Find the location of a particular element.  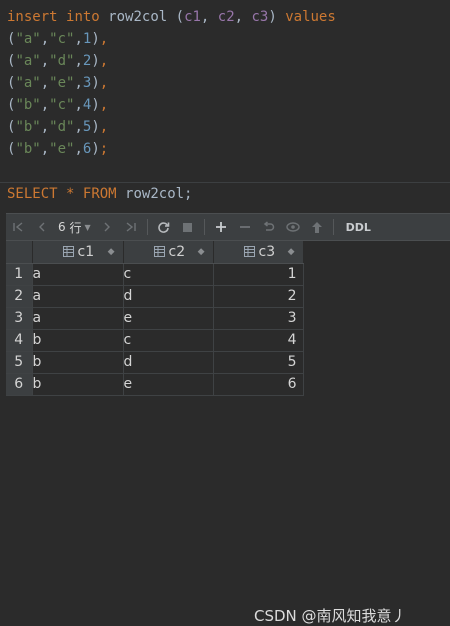

table-row: 1ac1 is located at coordinates (155, 274).